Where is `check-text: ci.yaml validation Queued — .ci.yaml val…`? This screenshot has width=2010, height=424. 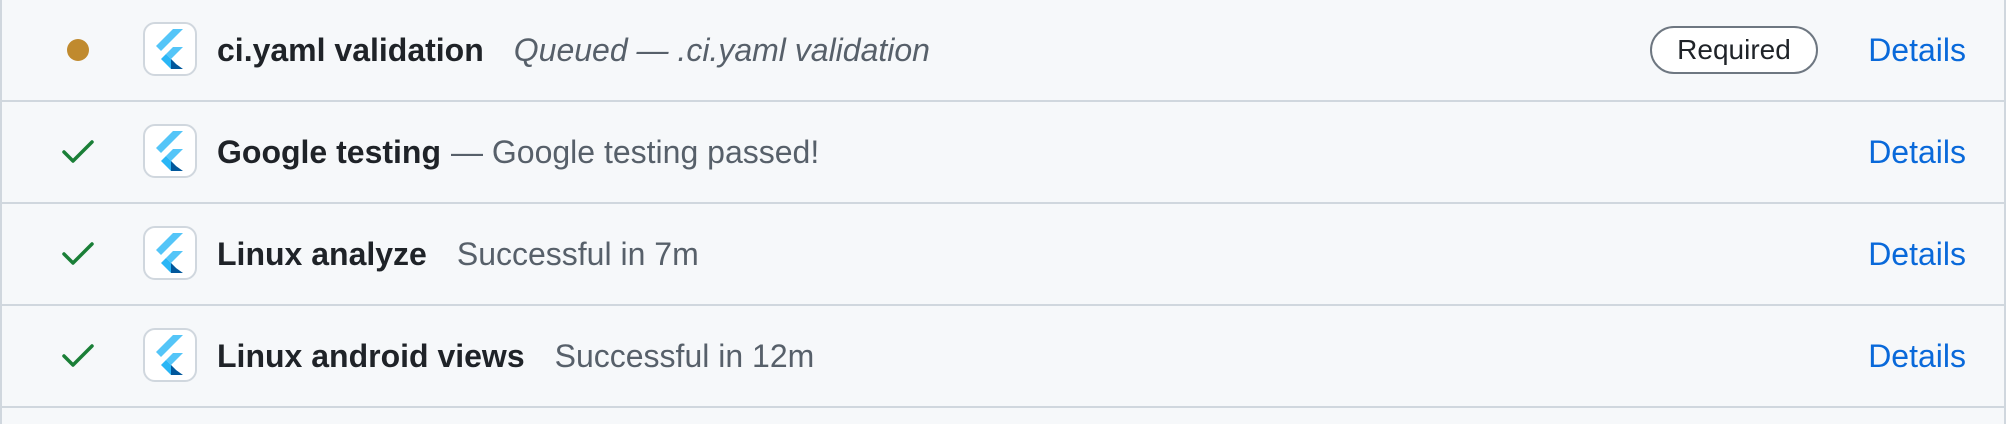 check-text: ci.yaml validation Queued — .ci.yaml val… is located at coordinates (573, 50).